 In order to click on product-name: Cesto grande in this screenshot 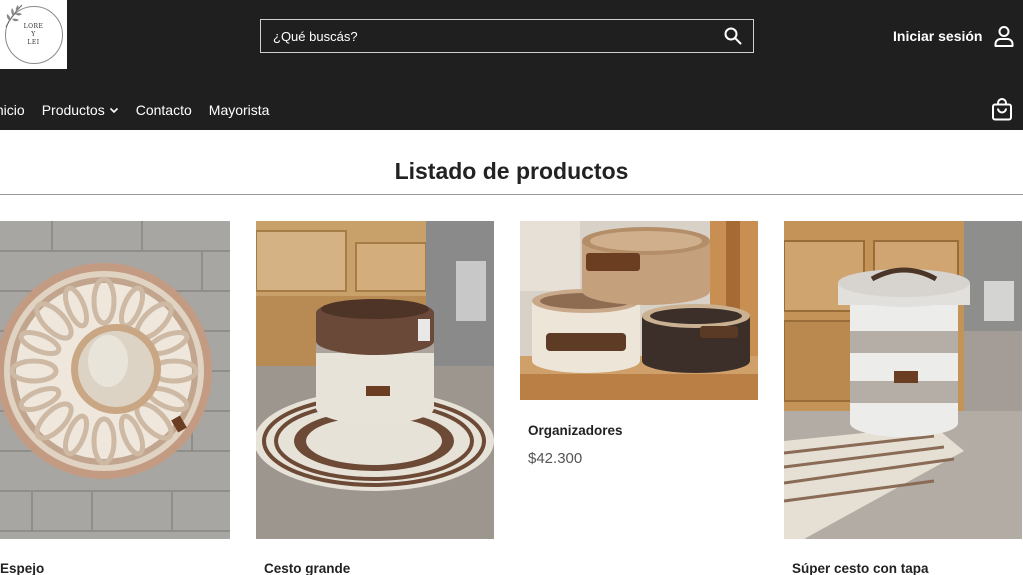, I will do `click(307, 568)`.